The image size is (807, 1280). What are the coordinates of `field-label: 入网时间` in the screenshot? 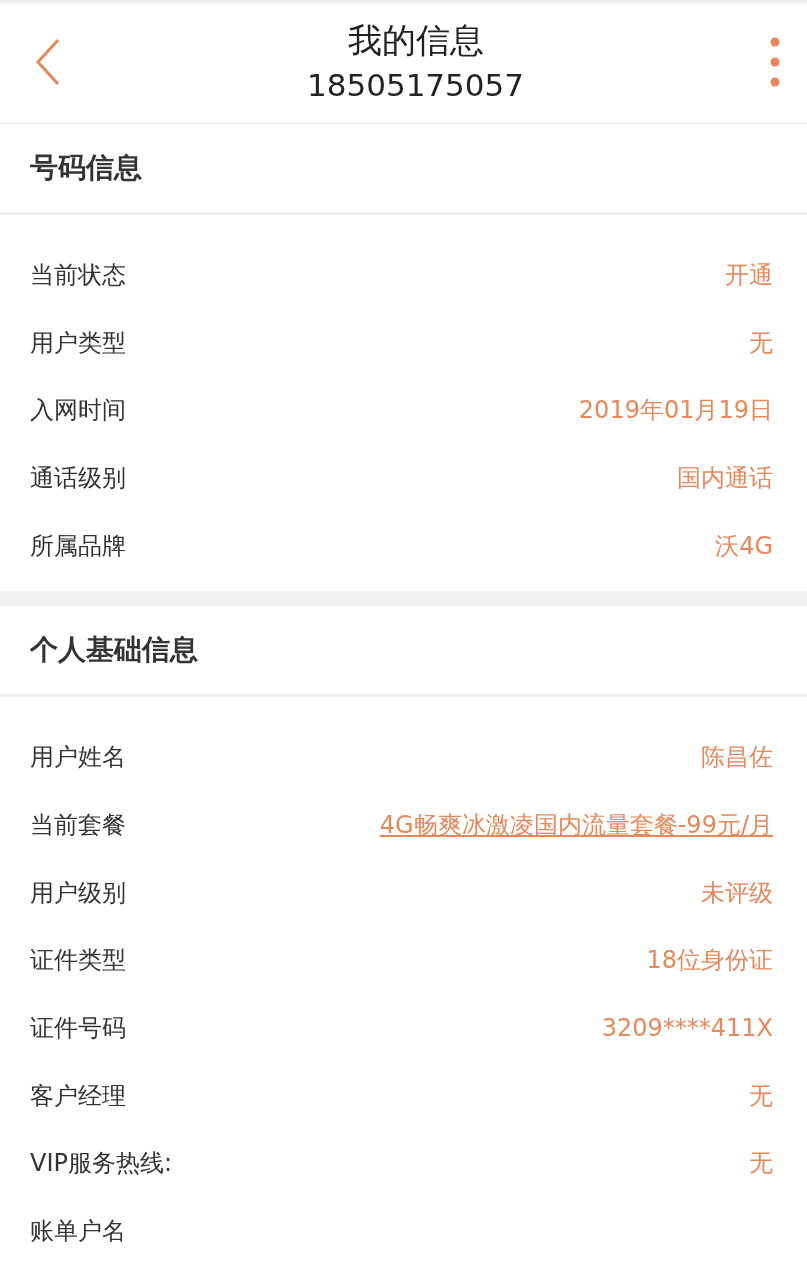 It's located at (78, 411).